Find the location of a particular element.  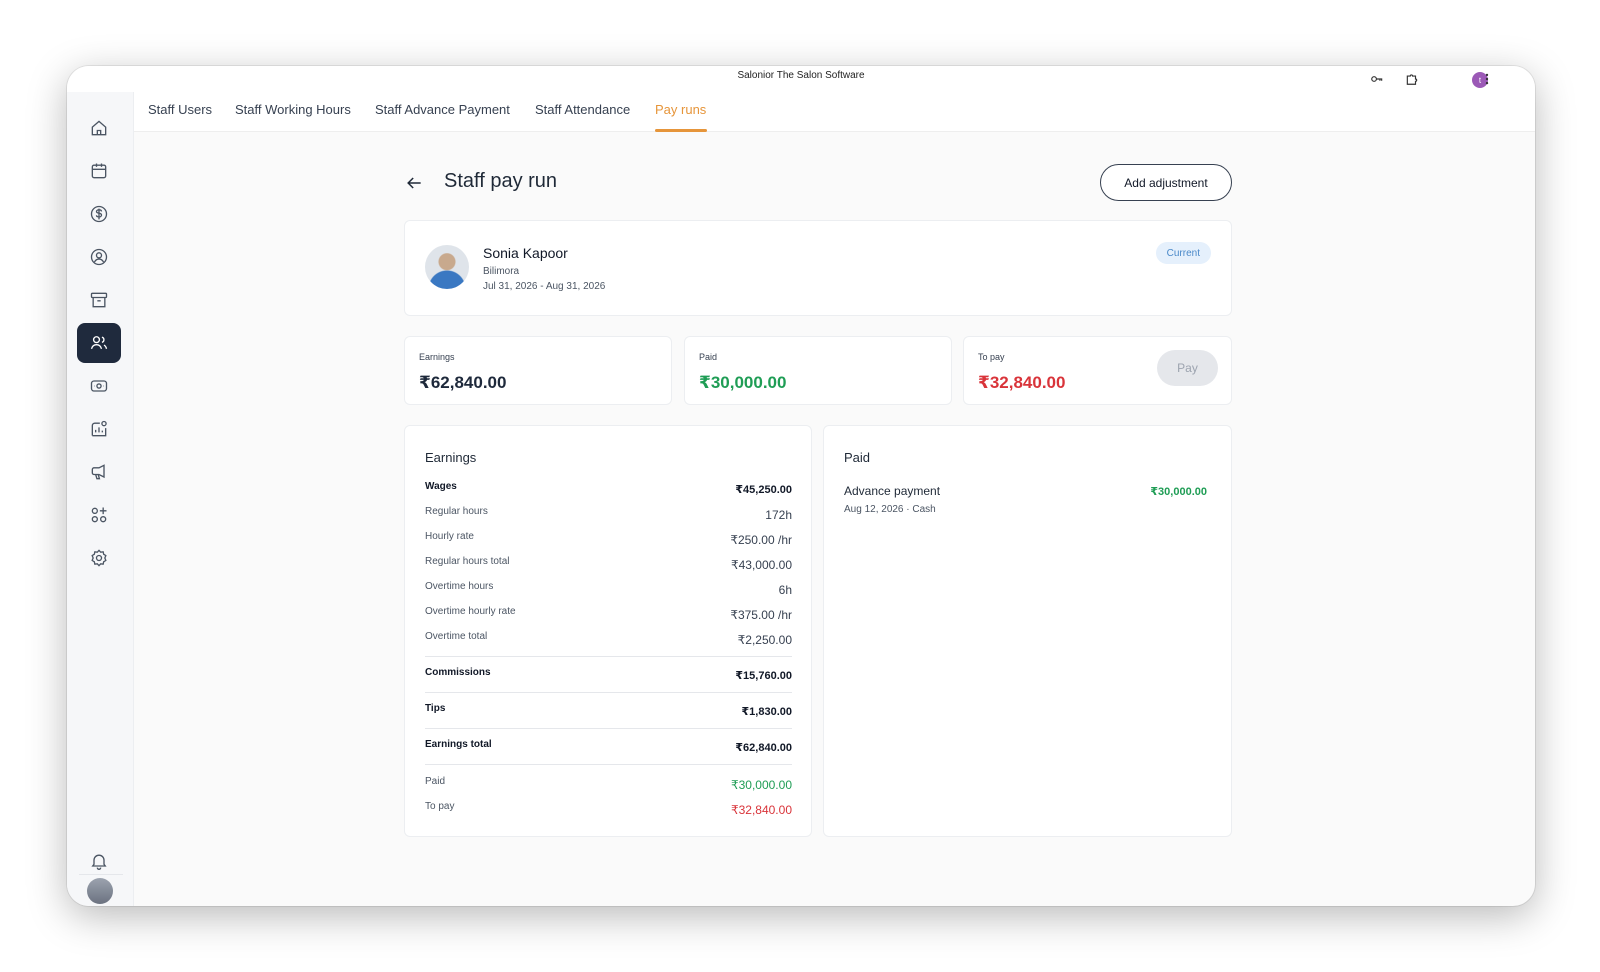

commissions-label: Commissions is located at coordinates (458, 672).